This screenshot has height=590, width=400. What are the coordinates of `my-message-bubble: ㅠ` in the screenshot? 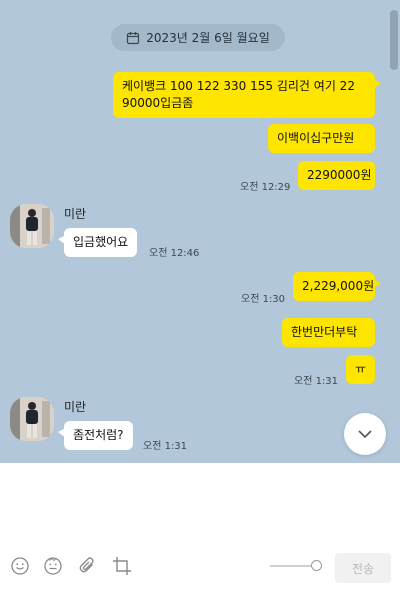 It's located at (360, 369).